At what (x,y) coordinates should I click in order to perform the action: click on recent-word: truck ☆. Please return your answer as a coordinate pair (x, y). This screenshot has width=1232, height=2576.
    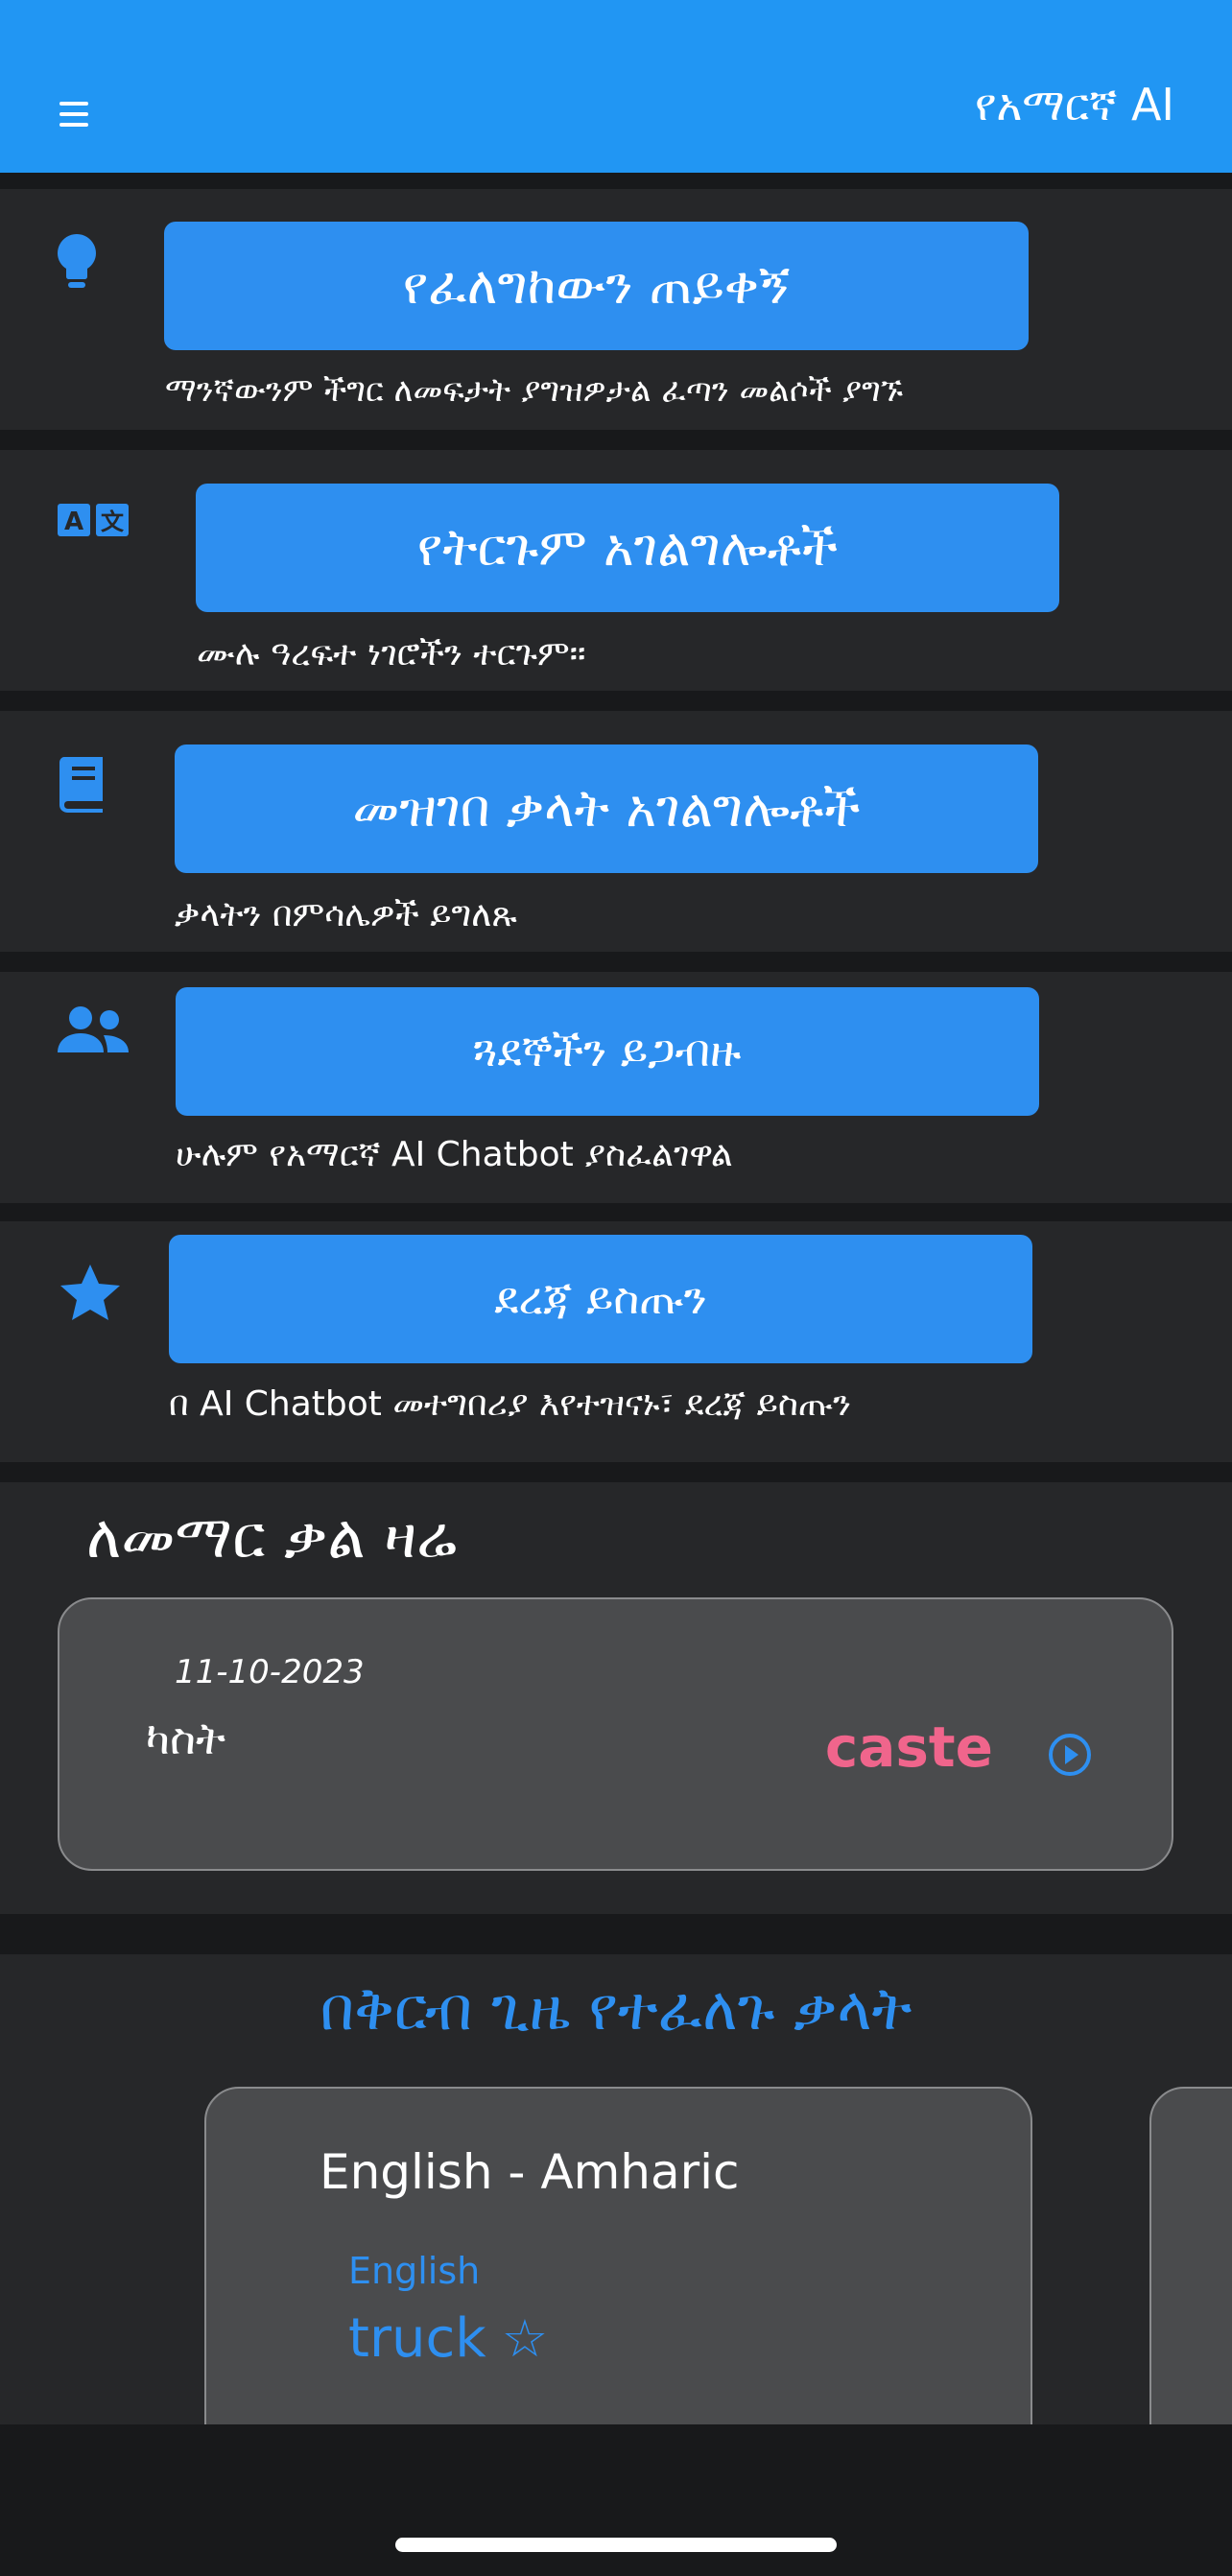
    Looking at the image, I should click on (448, 2339).